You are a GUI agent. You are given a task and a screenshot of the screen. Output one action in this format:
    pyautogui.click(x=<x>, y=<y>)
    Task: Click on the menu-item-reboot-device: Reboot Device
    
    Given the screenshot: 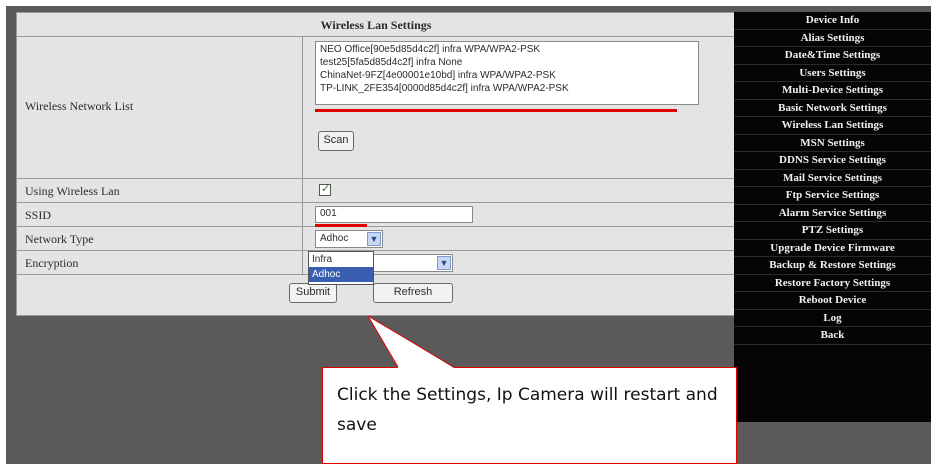 What is the action you would take?
    pyautogui.click(x=832, y=301)
    